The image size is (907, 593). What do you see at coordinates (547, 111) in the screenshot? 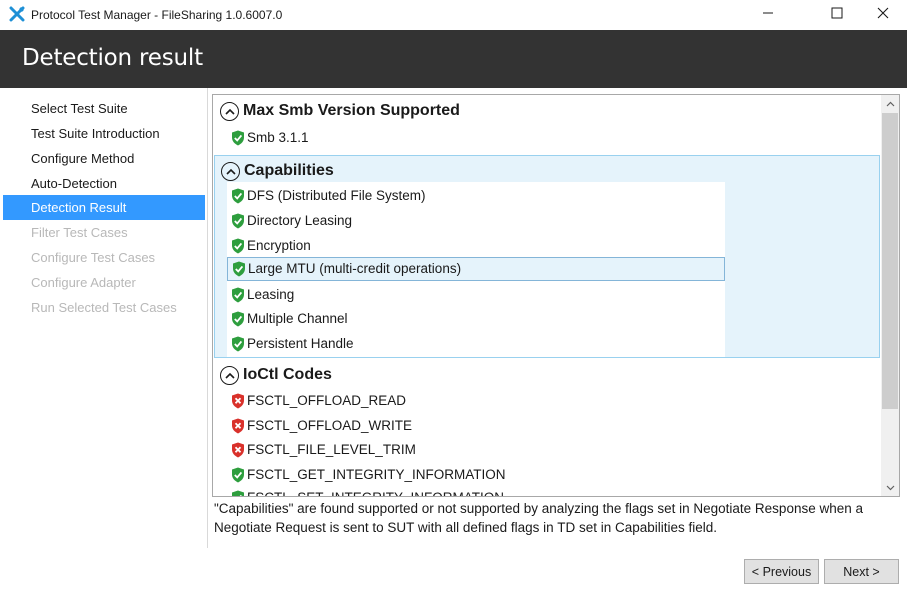
I see `section-header-max-smb-version: Max Smb Version Supported` at bounding box center [547, 111].